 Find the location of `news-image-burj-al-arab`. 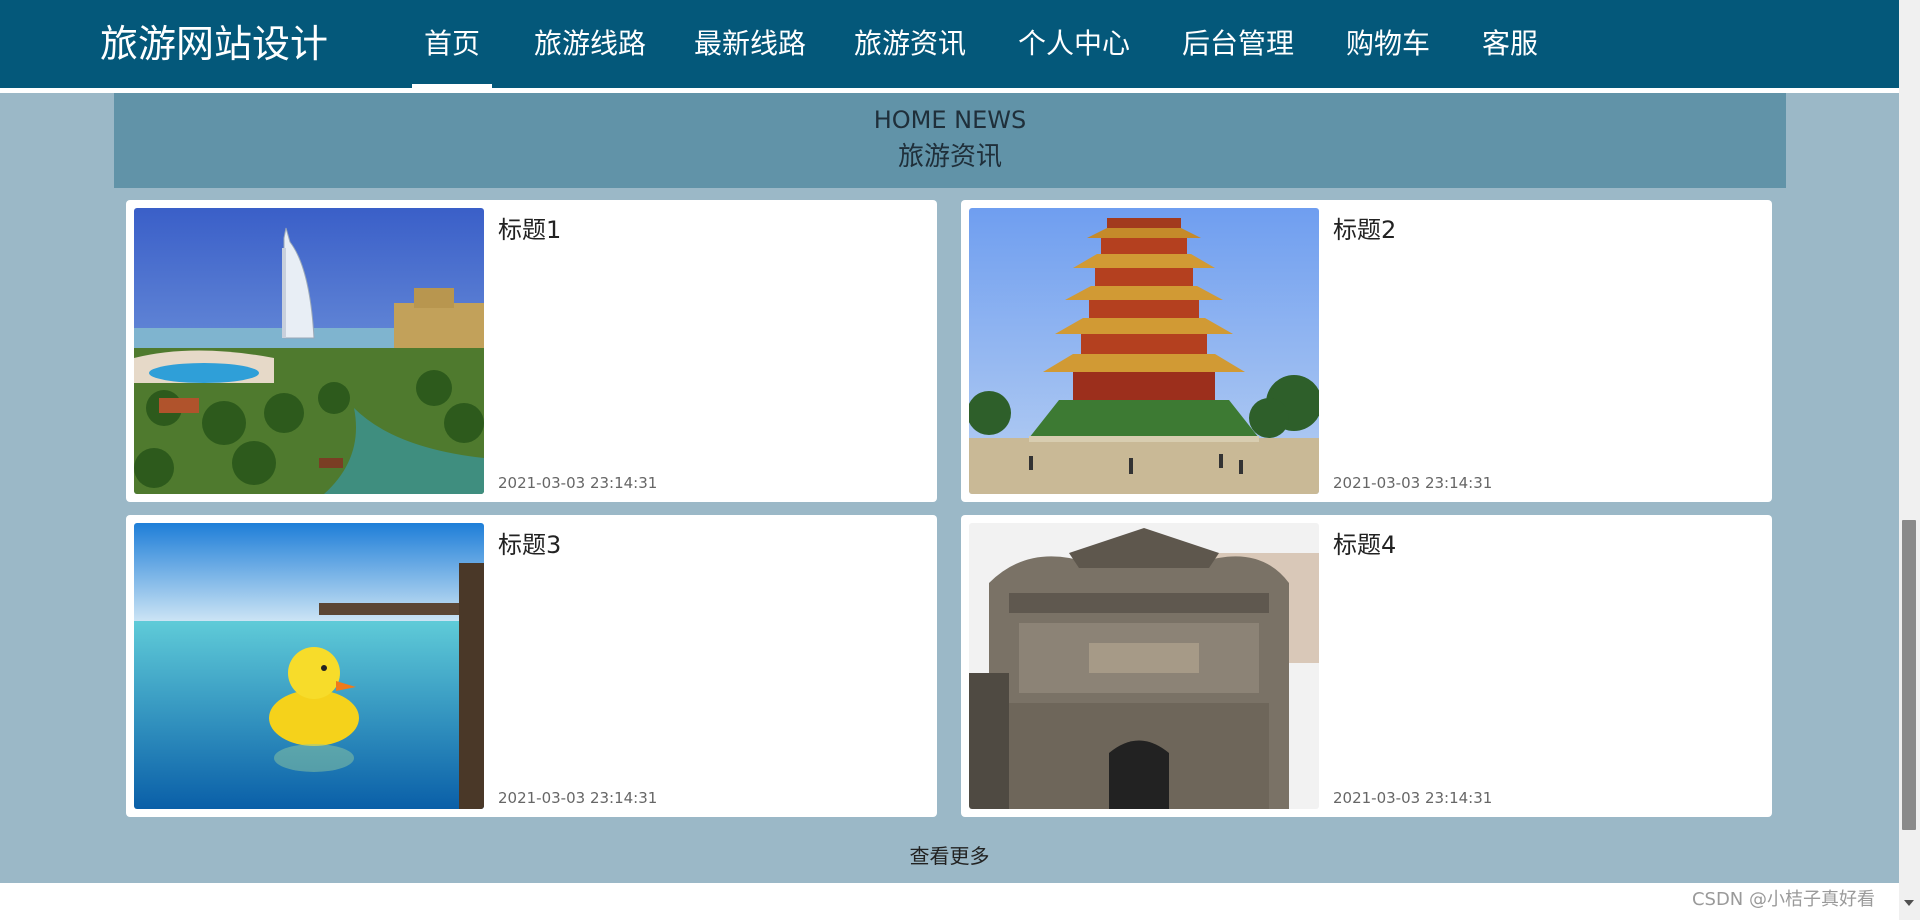

news-image-burj-al-arab is located at coordinates (309, 351).